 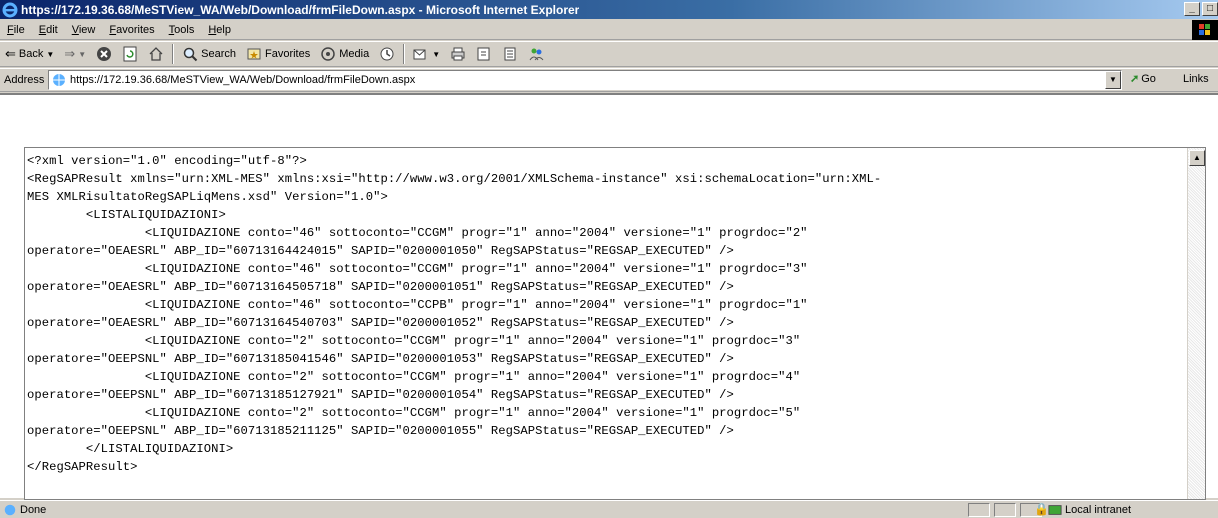 What do you see at coordinates (1196, 323) in the screenshot?
I see `vertical-scrollbar: ▲` at bounding box center [1196, 323].